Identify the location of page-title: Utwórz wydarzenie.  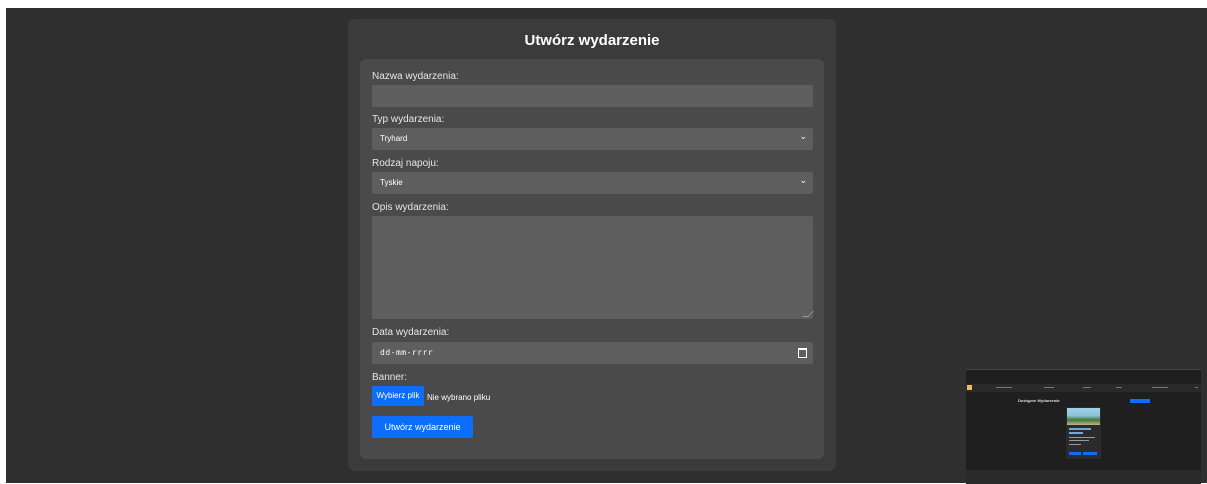
(592, 40).